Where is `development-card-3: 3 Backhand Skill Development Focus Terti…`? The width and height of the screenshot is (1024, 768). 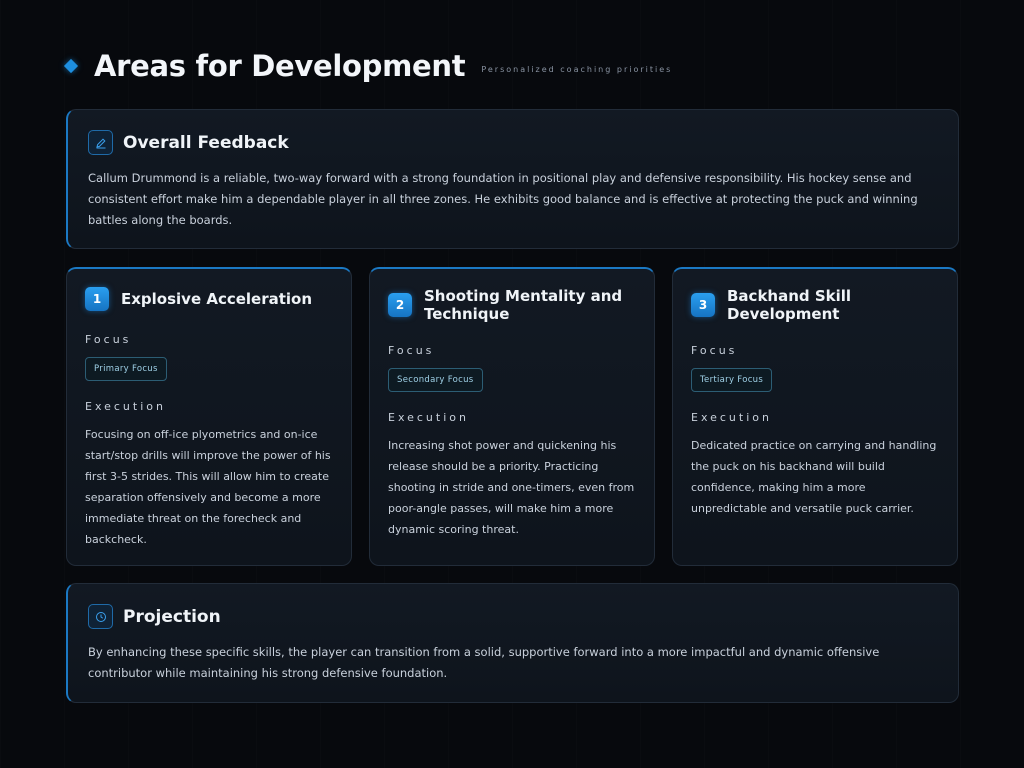 development-card-3: 3 Backhand Skill Development Focus Terti… is located at coordinates (815, 416).